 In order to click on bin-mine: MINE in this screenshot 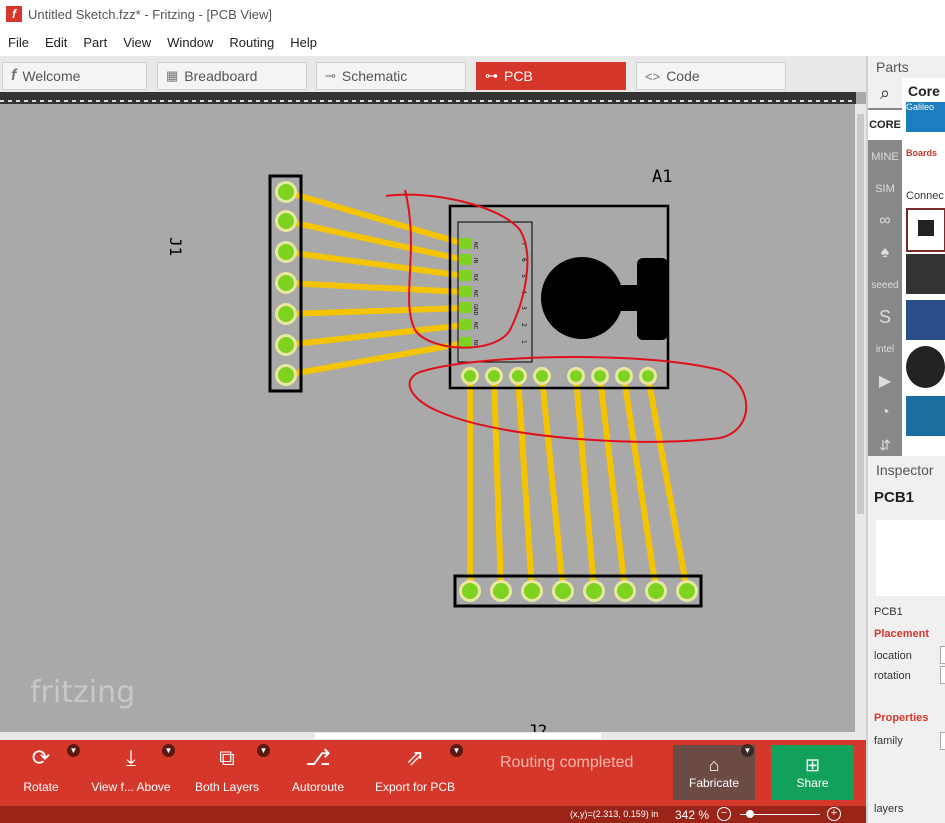, I will do `click(885, 157)`.